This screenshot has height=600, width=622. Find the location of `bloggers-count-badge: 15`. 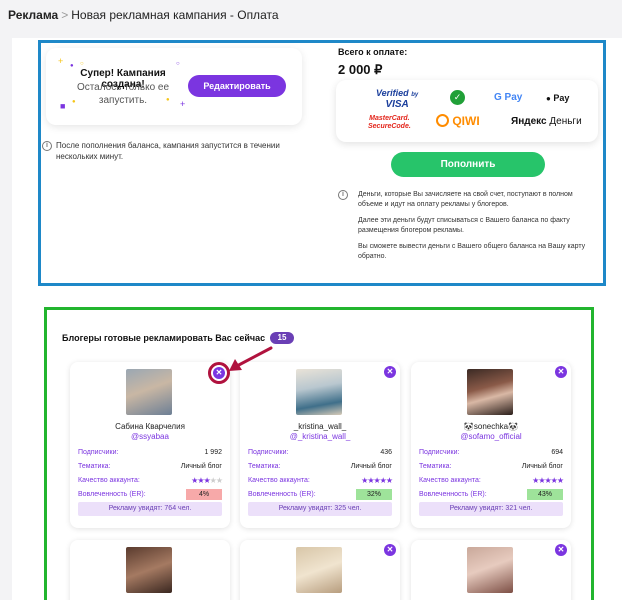

bloggers-count-badge: 15 is located at coordinates (282, 338).